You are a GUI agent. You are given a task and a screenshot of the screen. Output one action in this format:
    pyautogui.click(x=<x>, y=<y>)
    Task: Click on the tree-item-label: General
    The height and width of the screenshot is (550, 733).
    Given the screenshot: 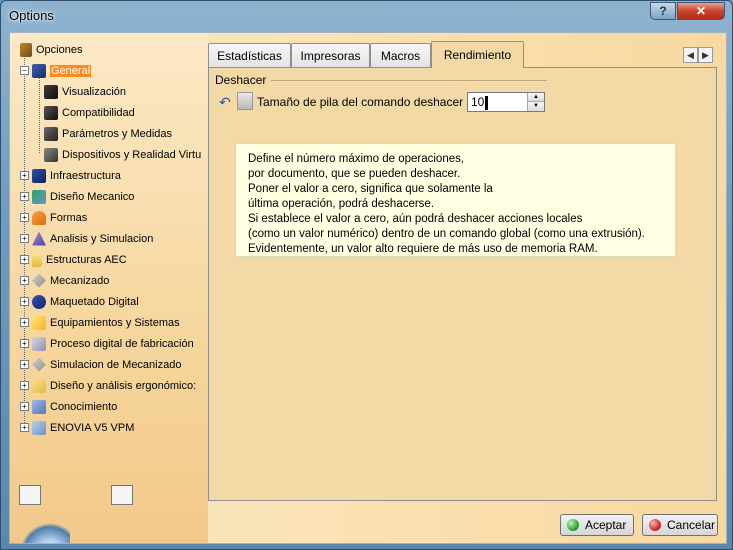 What is the action you would take?
    pyautogui.click(x=71, y=70)
    